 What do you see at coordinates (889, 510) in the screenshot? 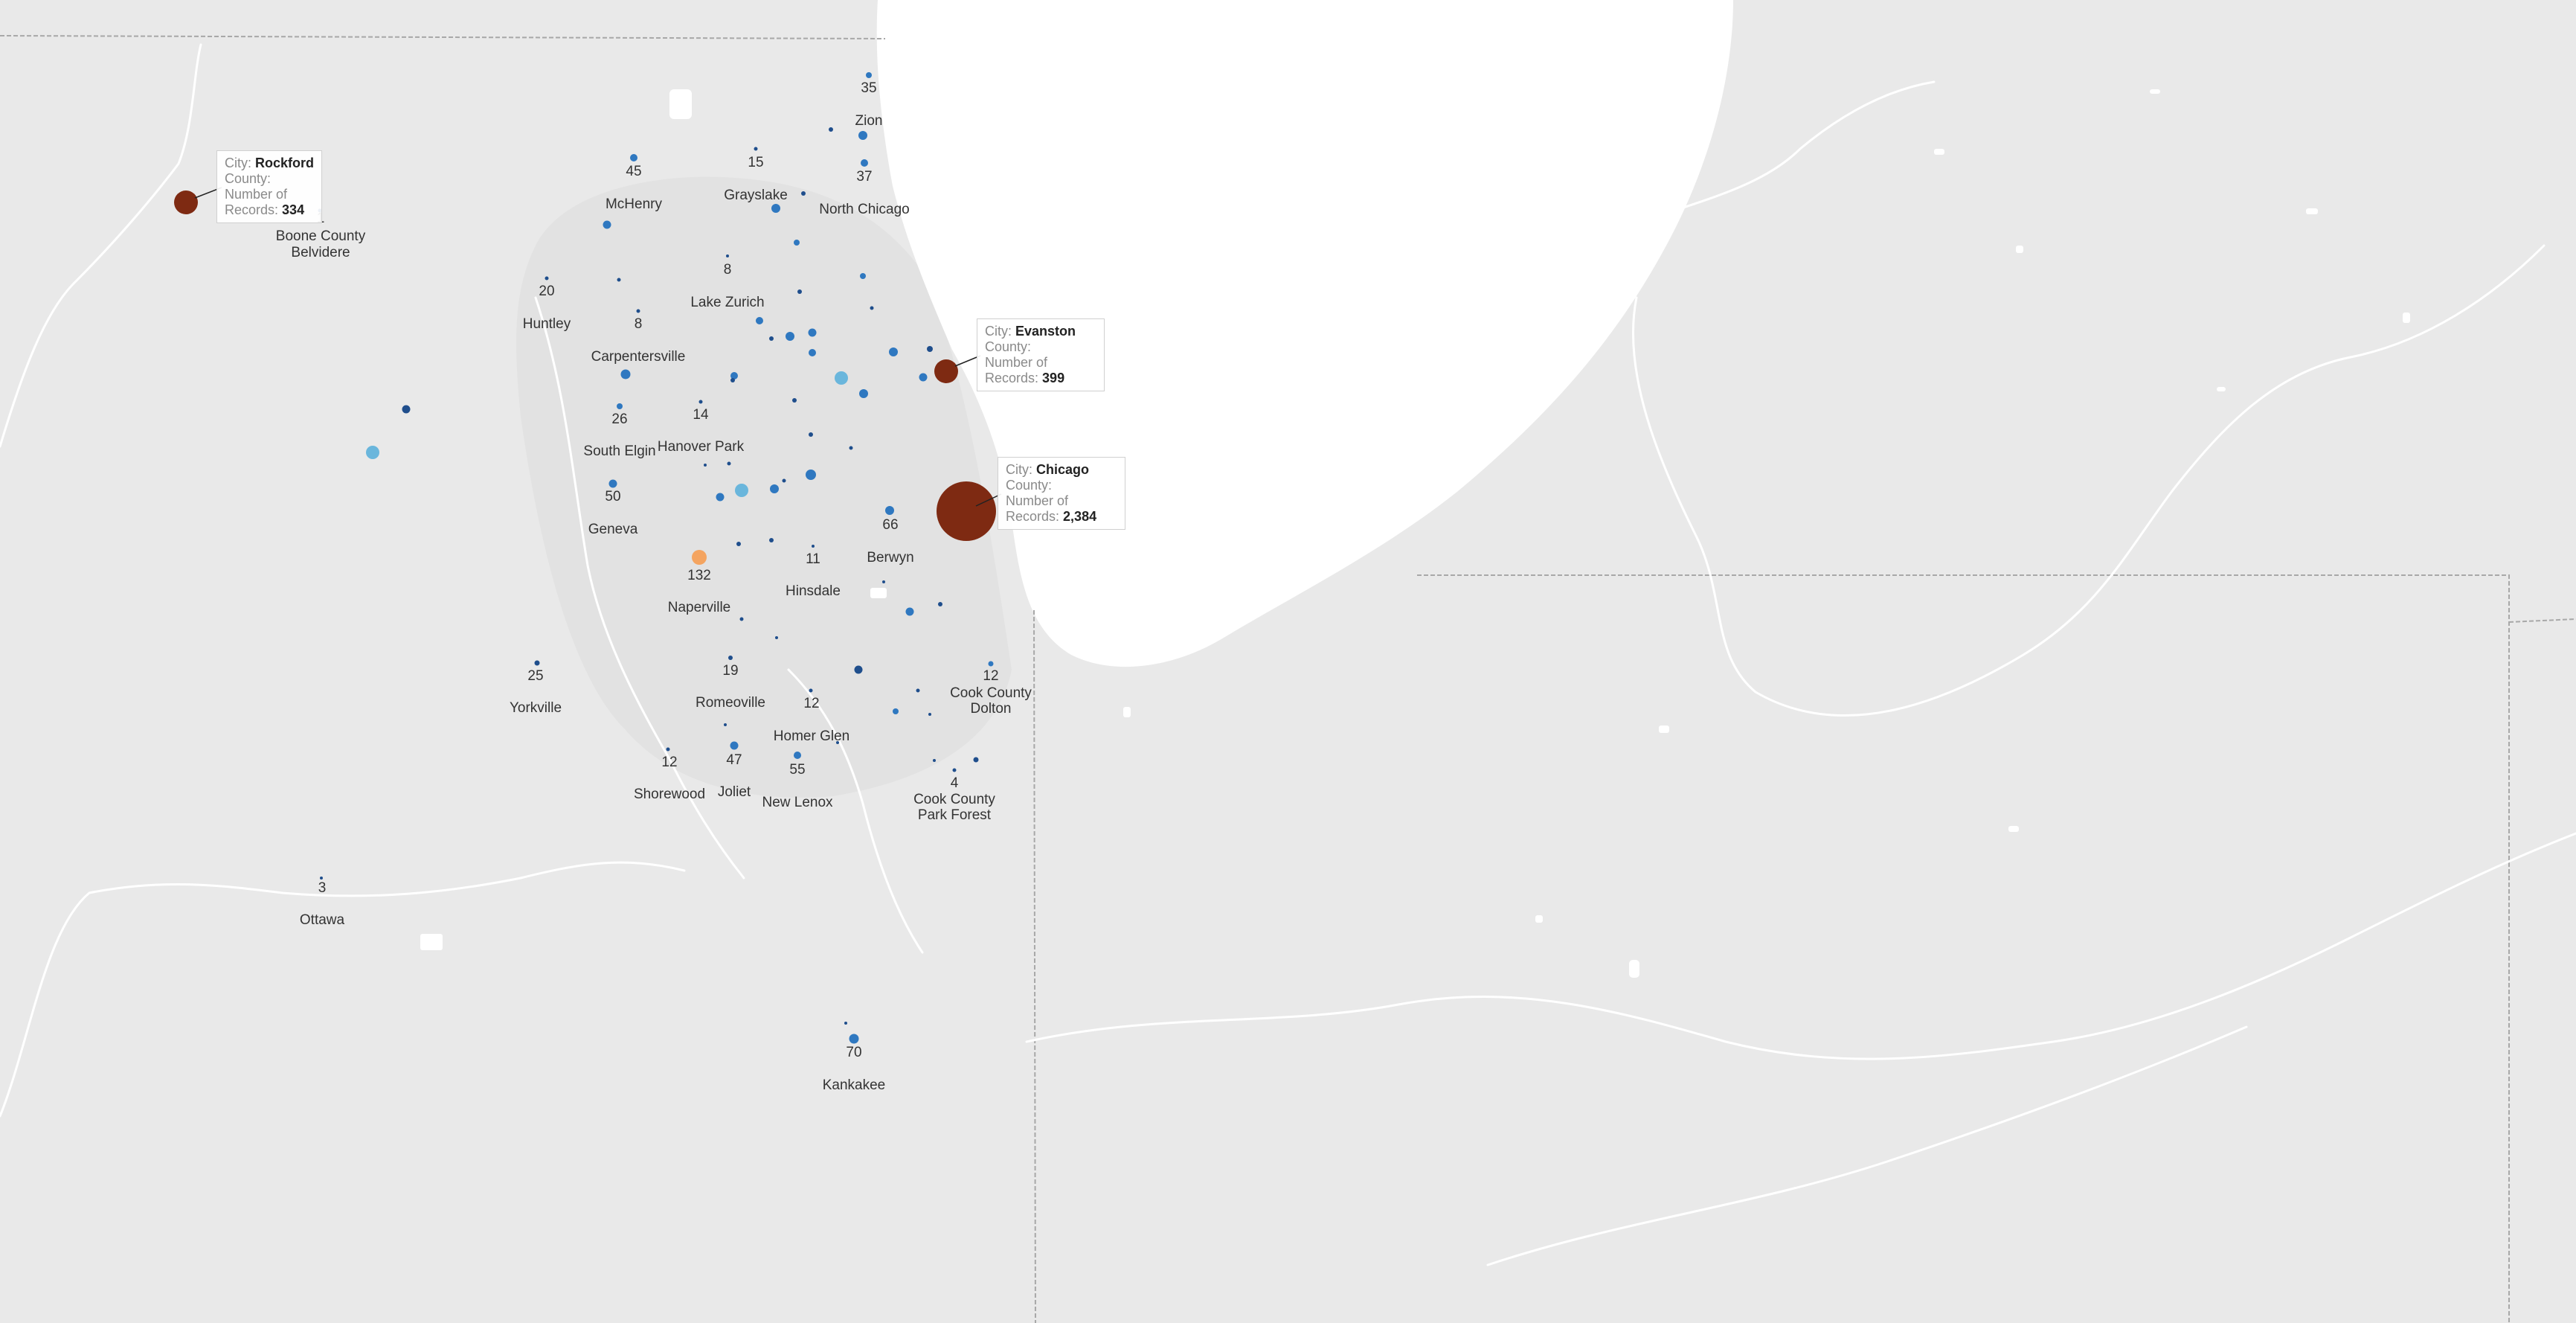
I see `point-berwyn` at bounding box center [889, 510].